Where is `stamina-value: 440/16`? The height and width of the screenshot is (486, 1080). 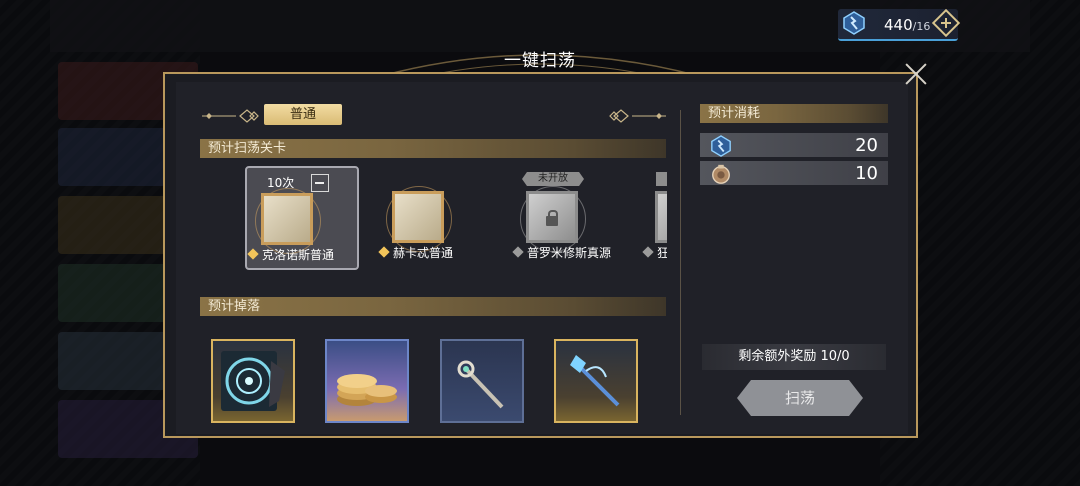 stamina-value: 440/16 is located at coordinates (907, 25).